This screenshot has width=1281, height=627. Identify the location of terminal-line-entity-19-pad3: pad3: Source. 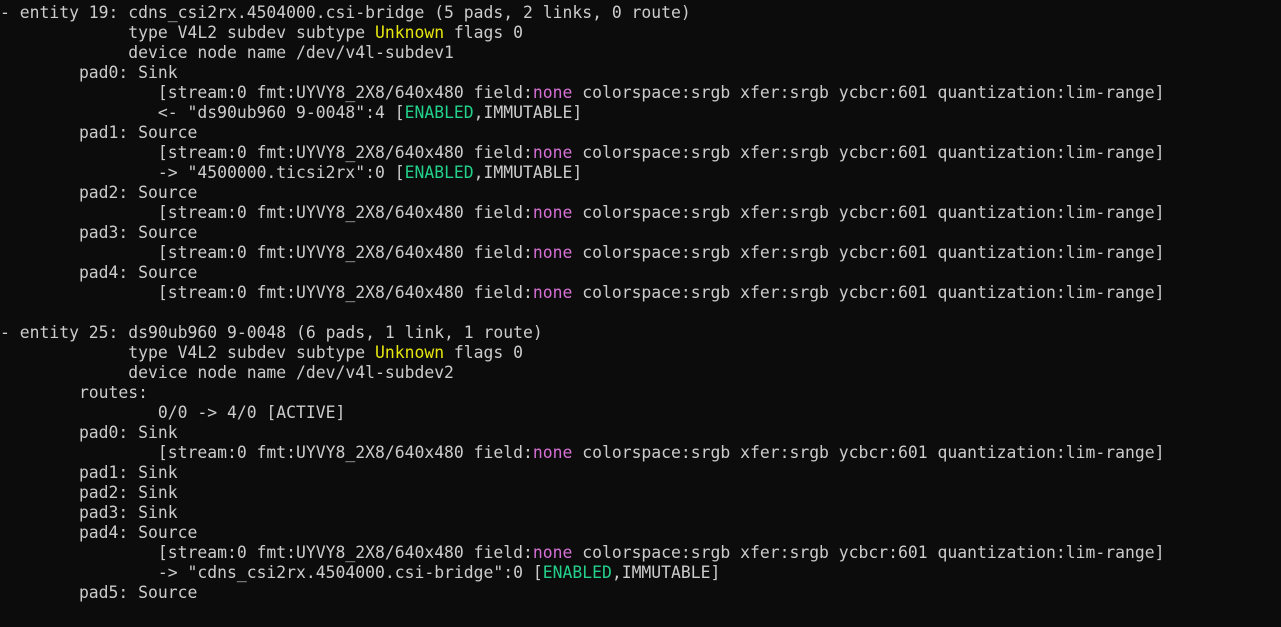
(98, 233).